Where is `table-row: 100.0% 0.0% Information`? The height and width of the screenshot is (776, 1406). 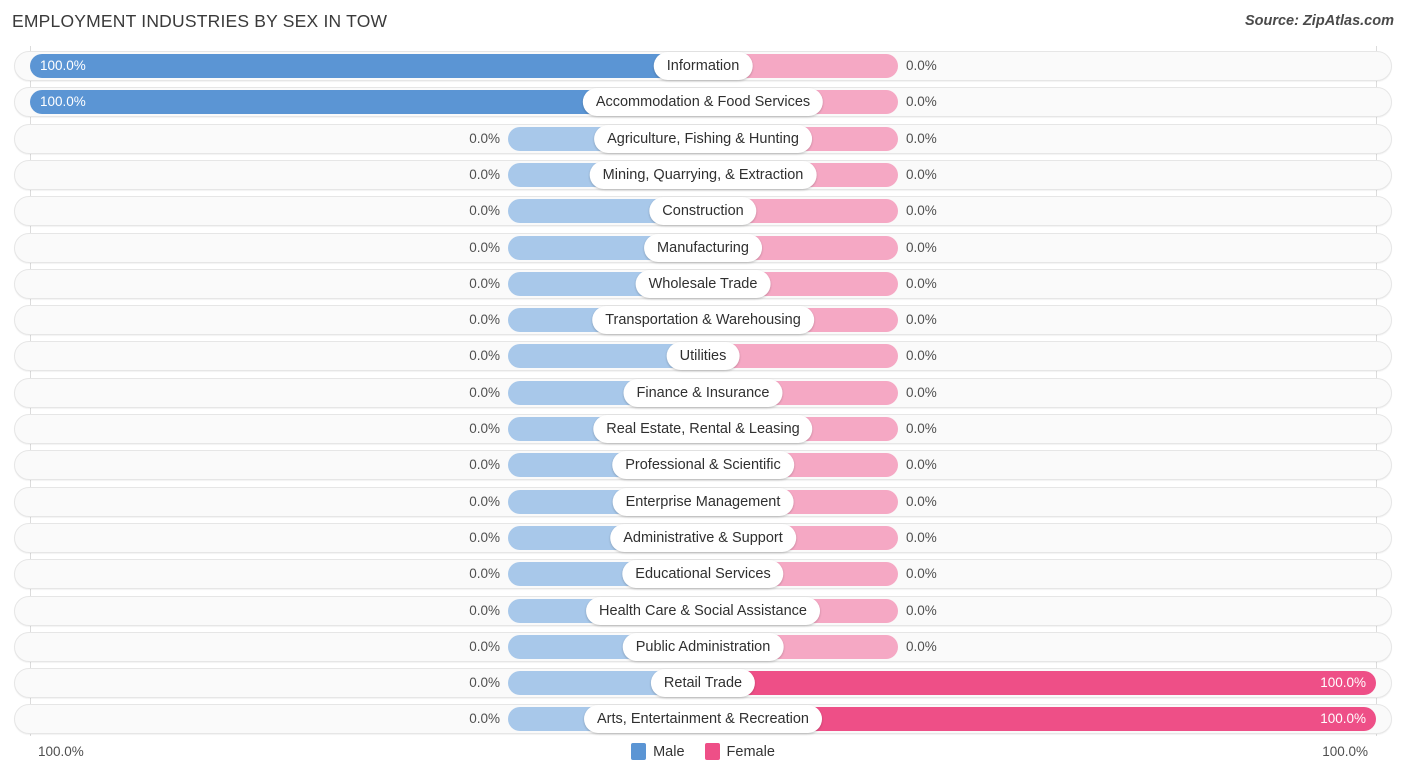 table-row: 100.0% 0.0% Information is located at coordinates (703, 66).